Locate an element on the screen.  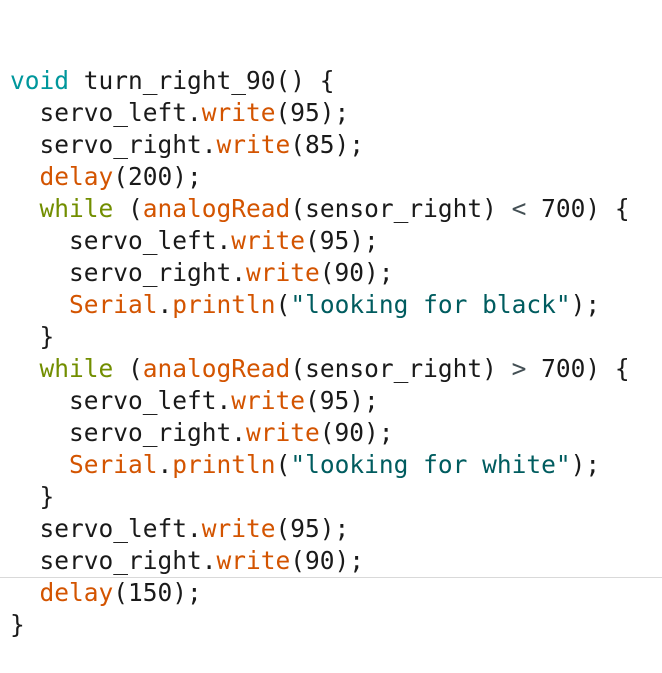
string-literal-token: "looking for white" is located at coordinates (430, 464).